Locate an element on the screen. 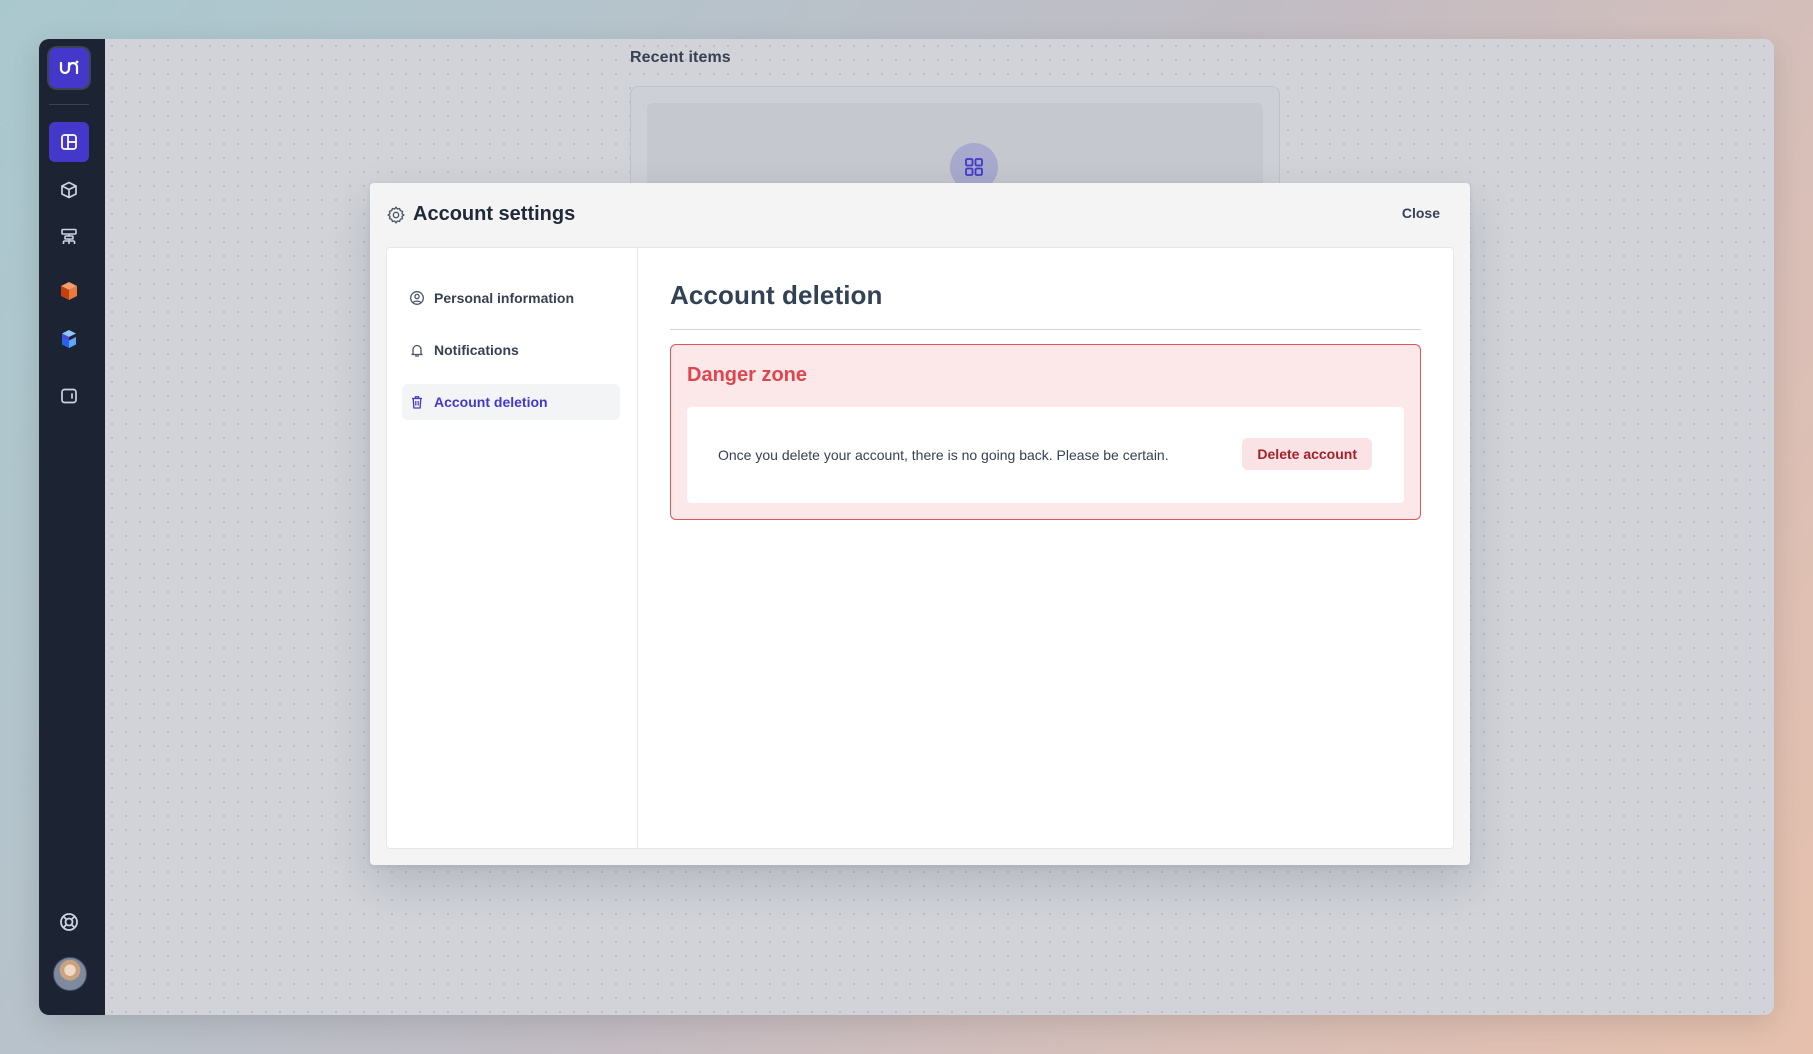 The width and height of the screenshot is (1813, 1054). rail-products-button is located at coordinates (69, 190).